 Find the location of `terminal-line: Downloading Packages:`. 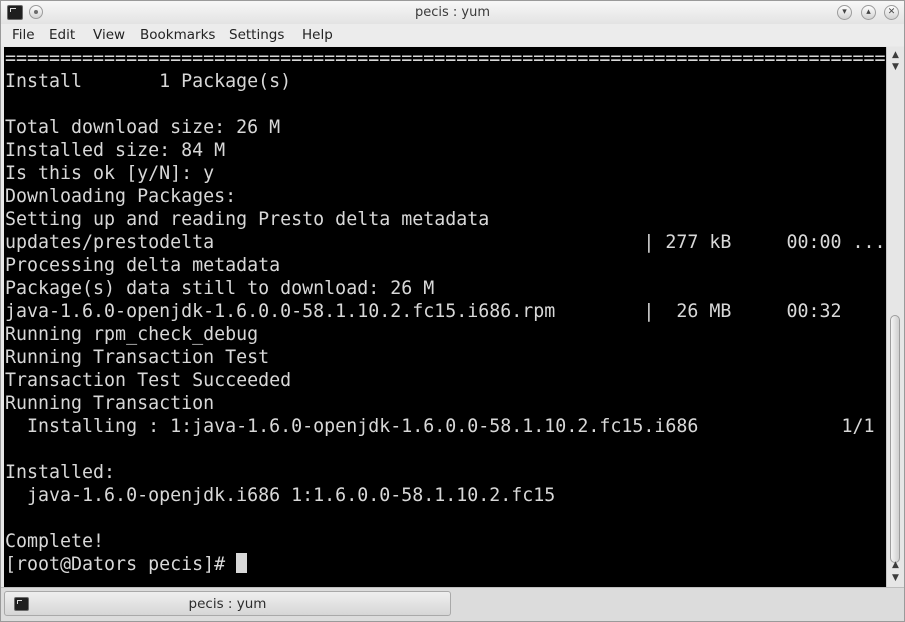

terminal-line: Downloading Packages: is located at coordinates (121, 196).